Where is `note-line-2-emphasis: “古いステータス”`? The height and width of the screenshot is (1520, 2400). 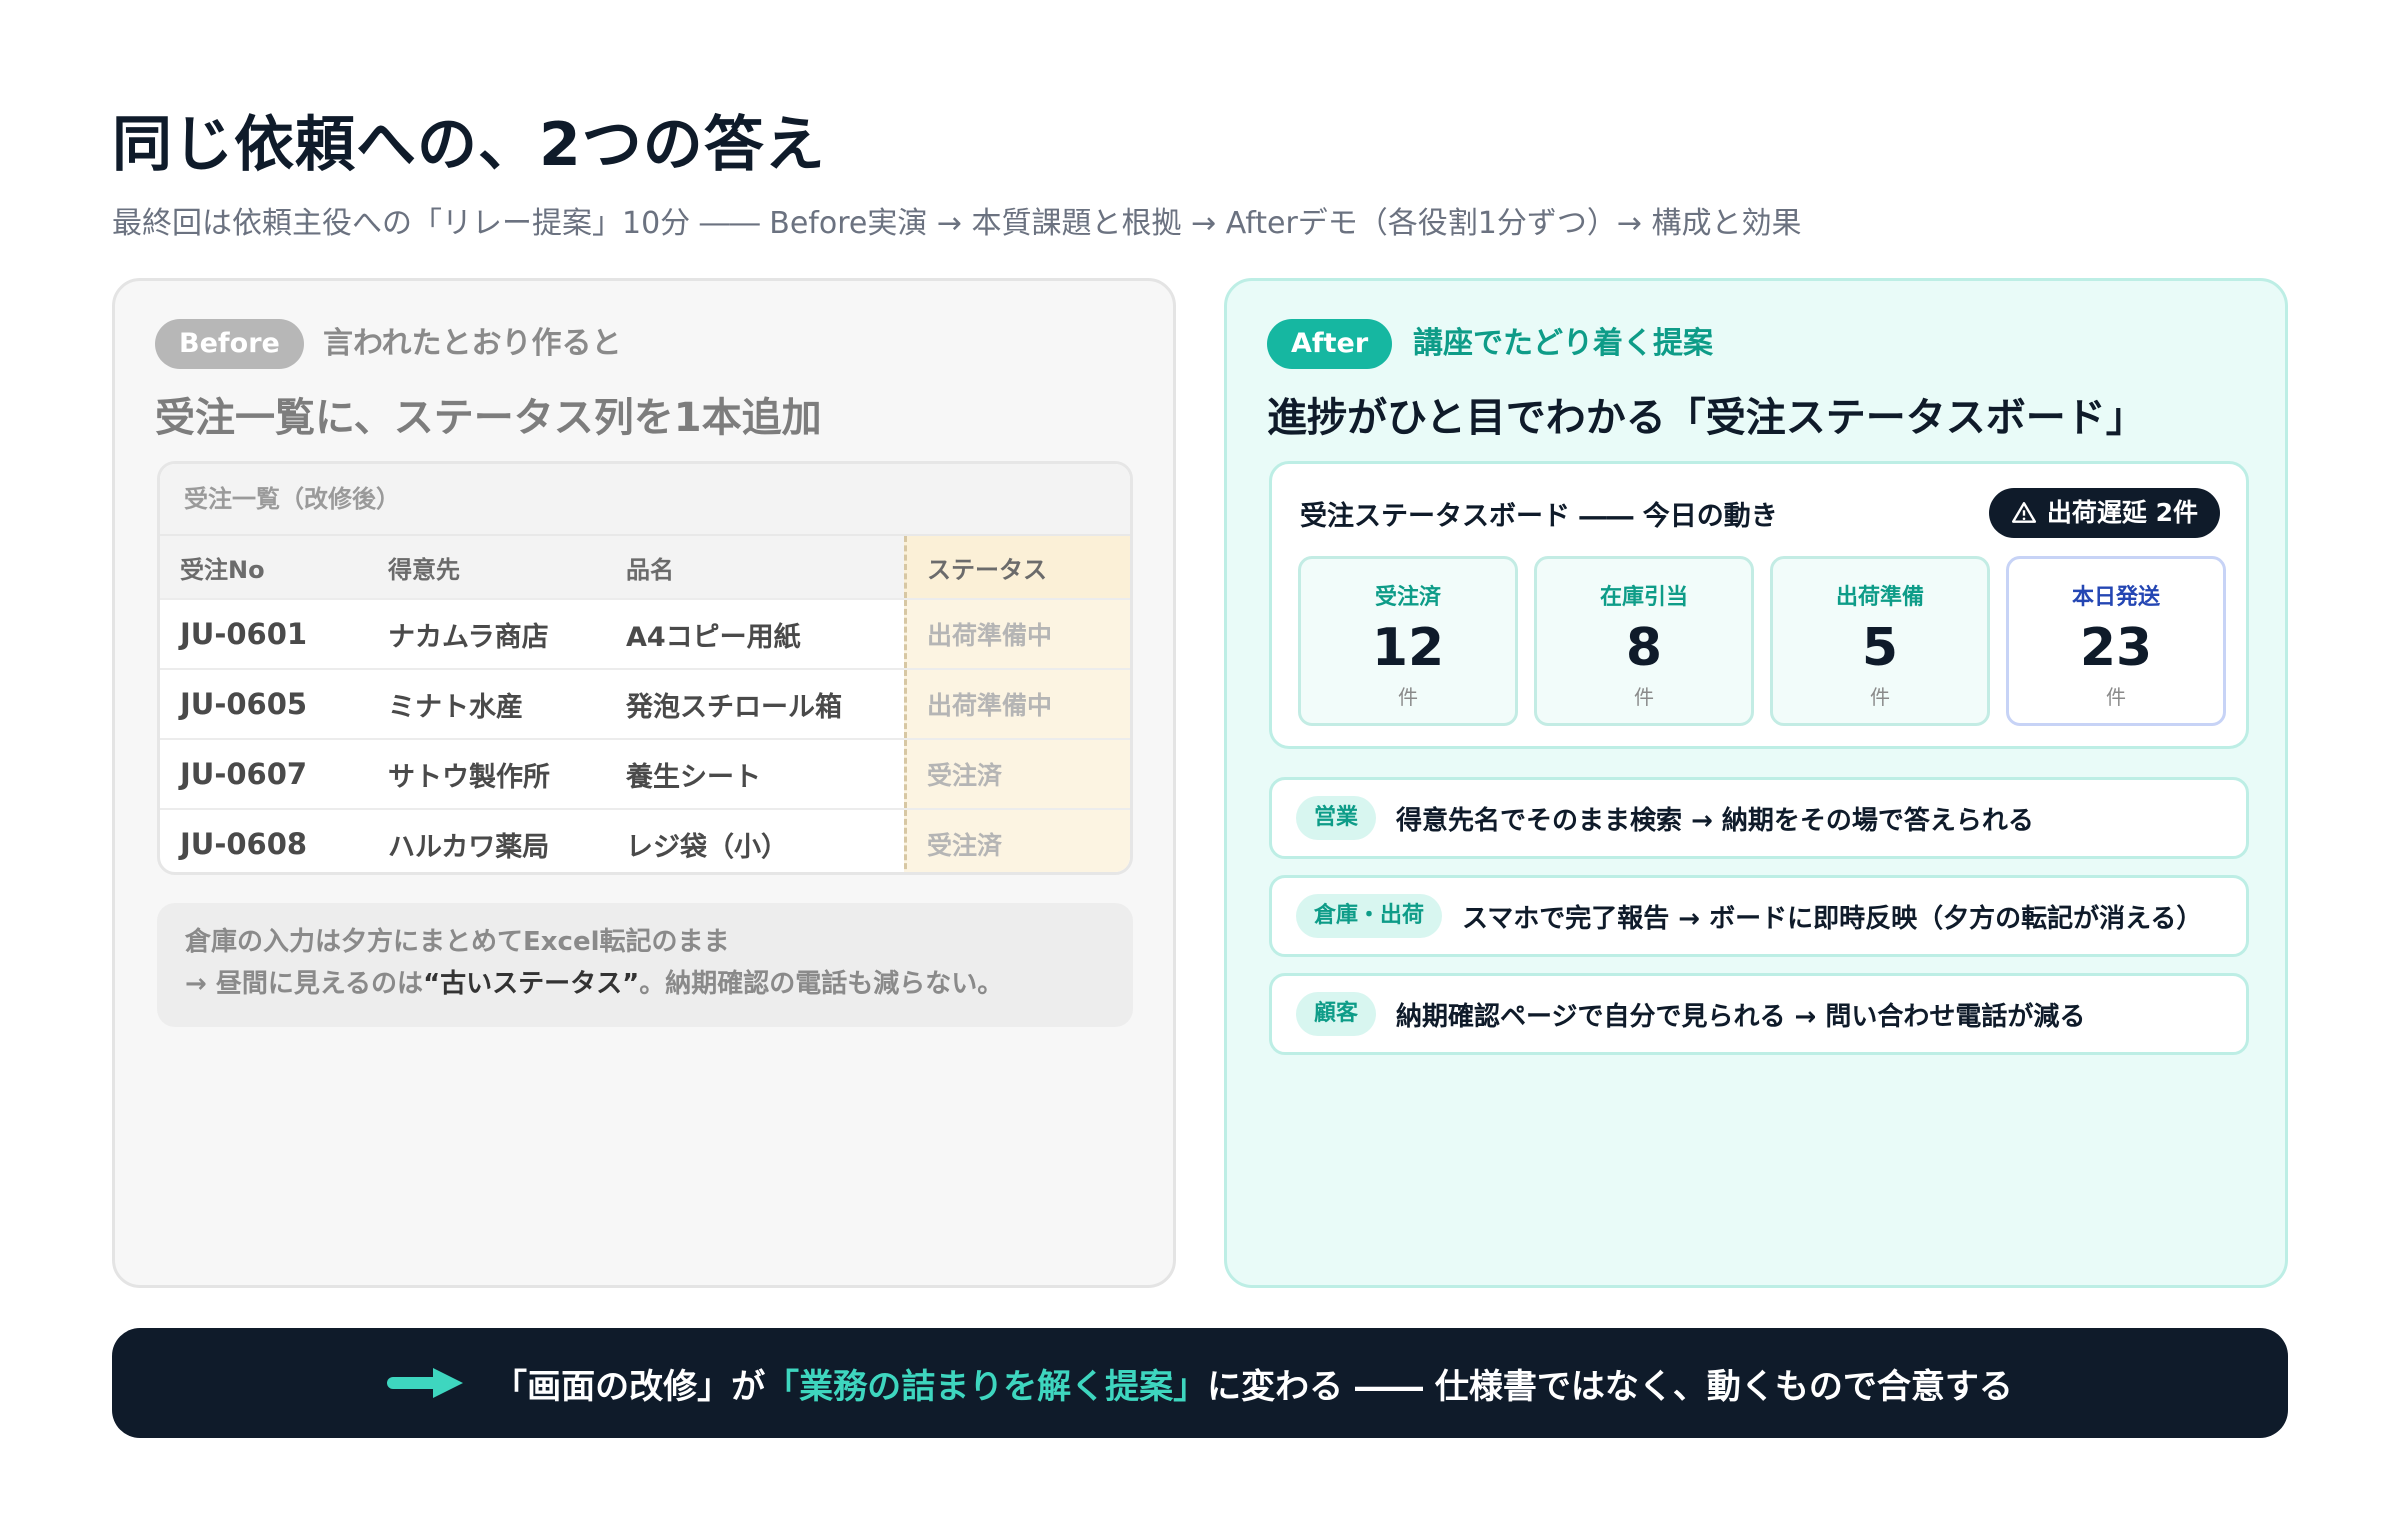 note-line-2-emphasis: “古いステータス” is located at coordinates (531, 984).